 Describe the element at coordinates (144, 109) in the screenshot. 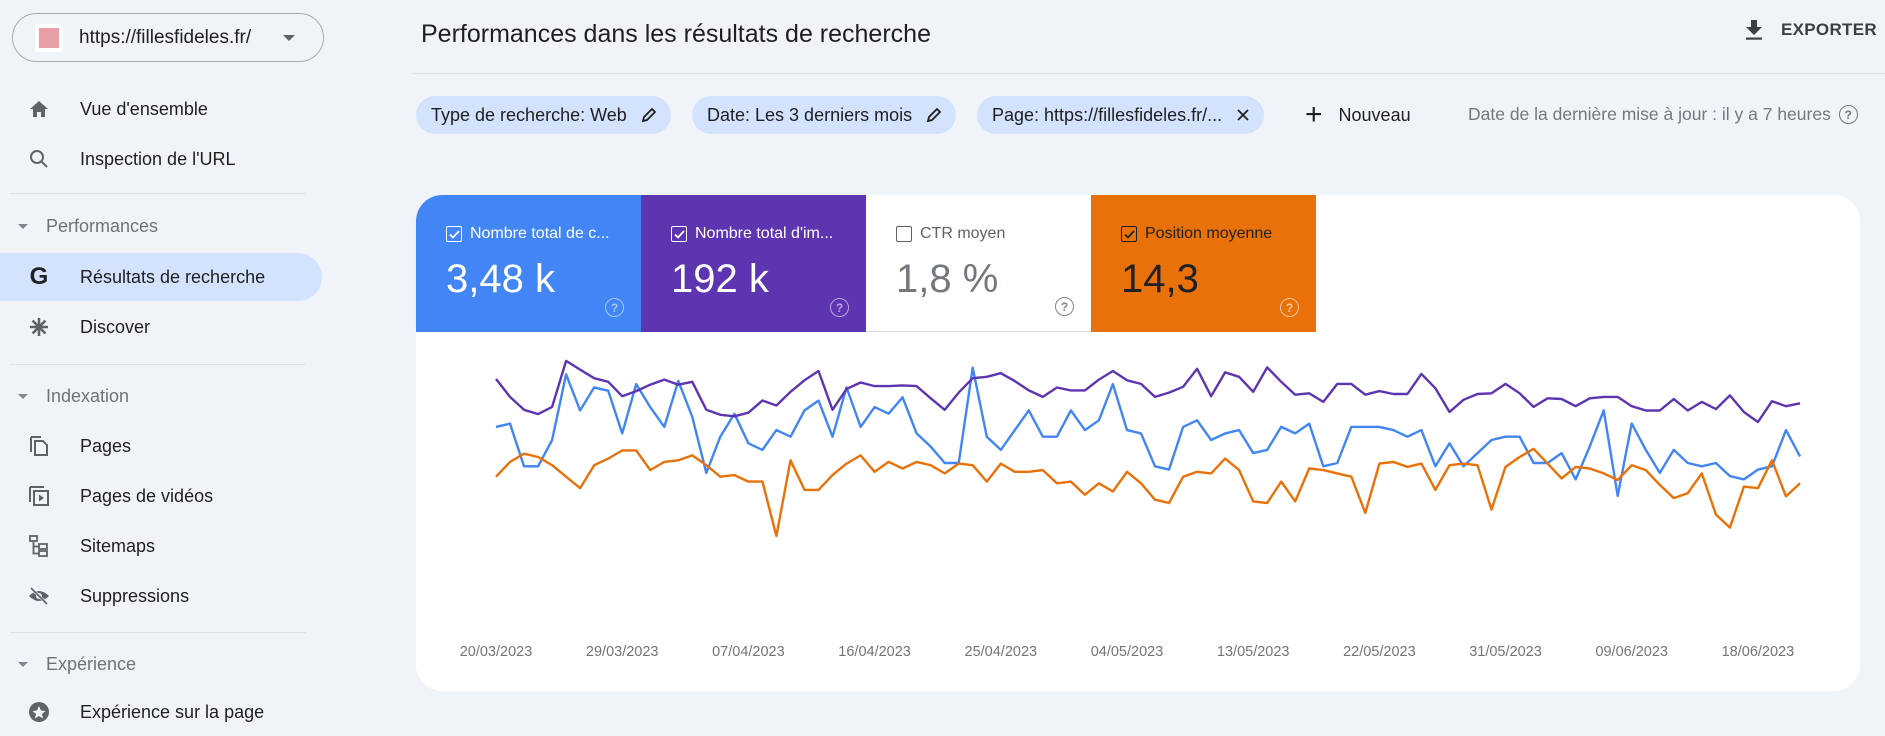

I see `sidebar-item-label: Vue d'ensemble` at that location.